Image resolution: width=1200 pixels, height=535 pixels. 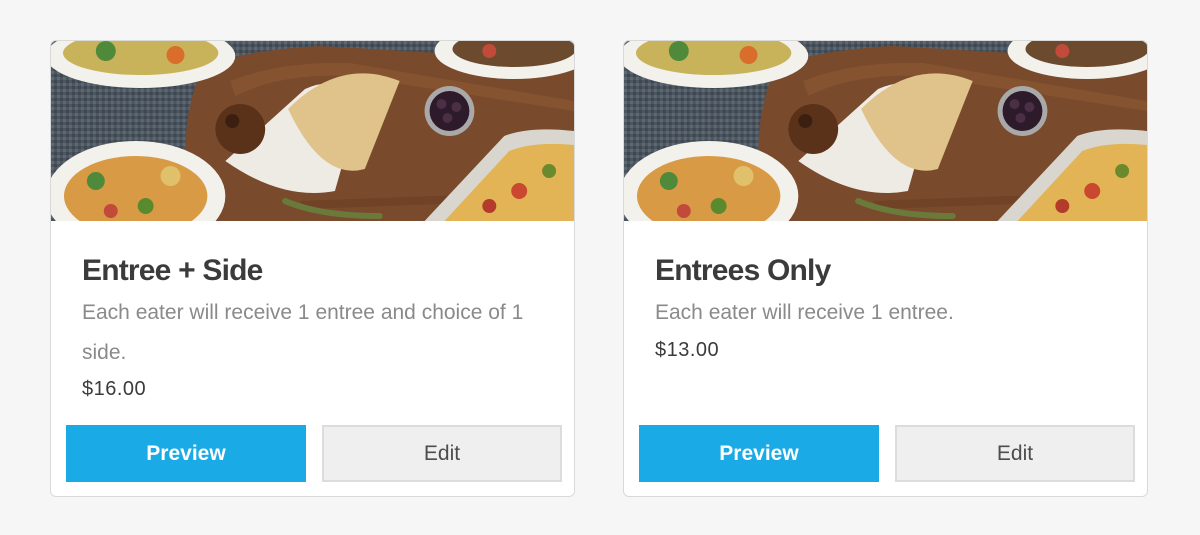 What do you see at coordinates (172, 270) in the screenshot?
I see `card-title: Entree + Side` at bounding box center [172, 270].